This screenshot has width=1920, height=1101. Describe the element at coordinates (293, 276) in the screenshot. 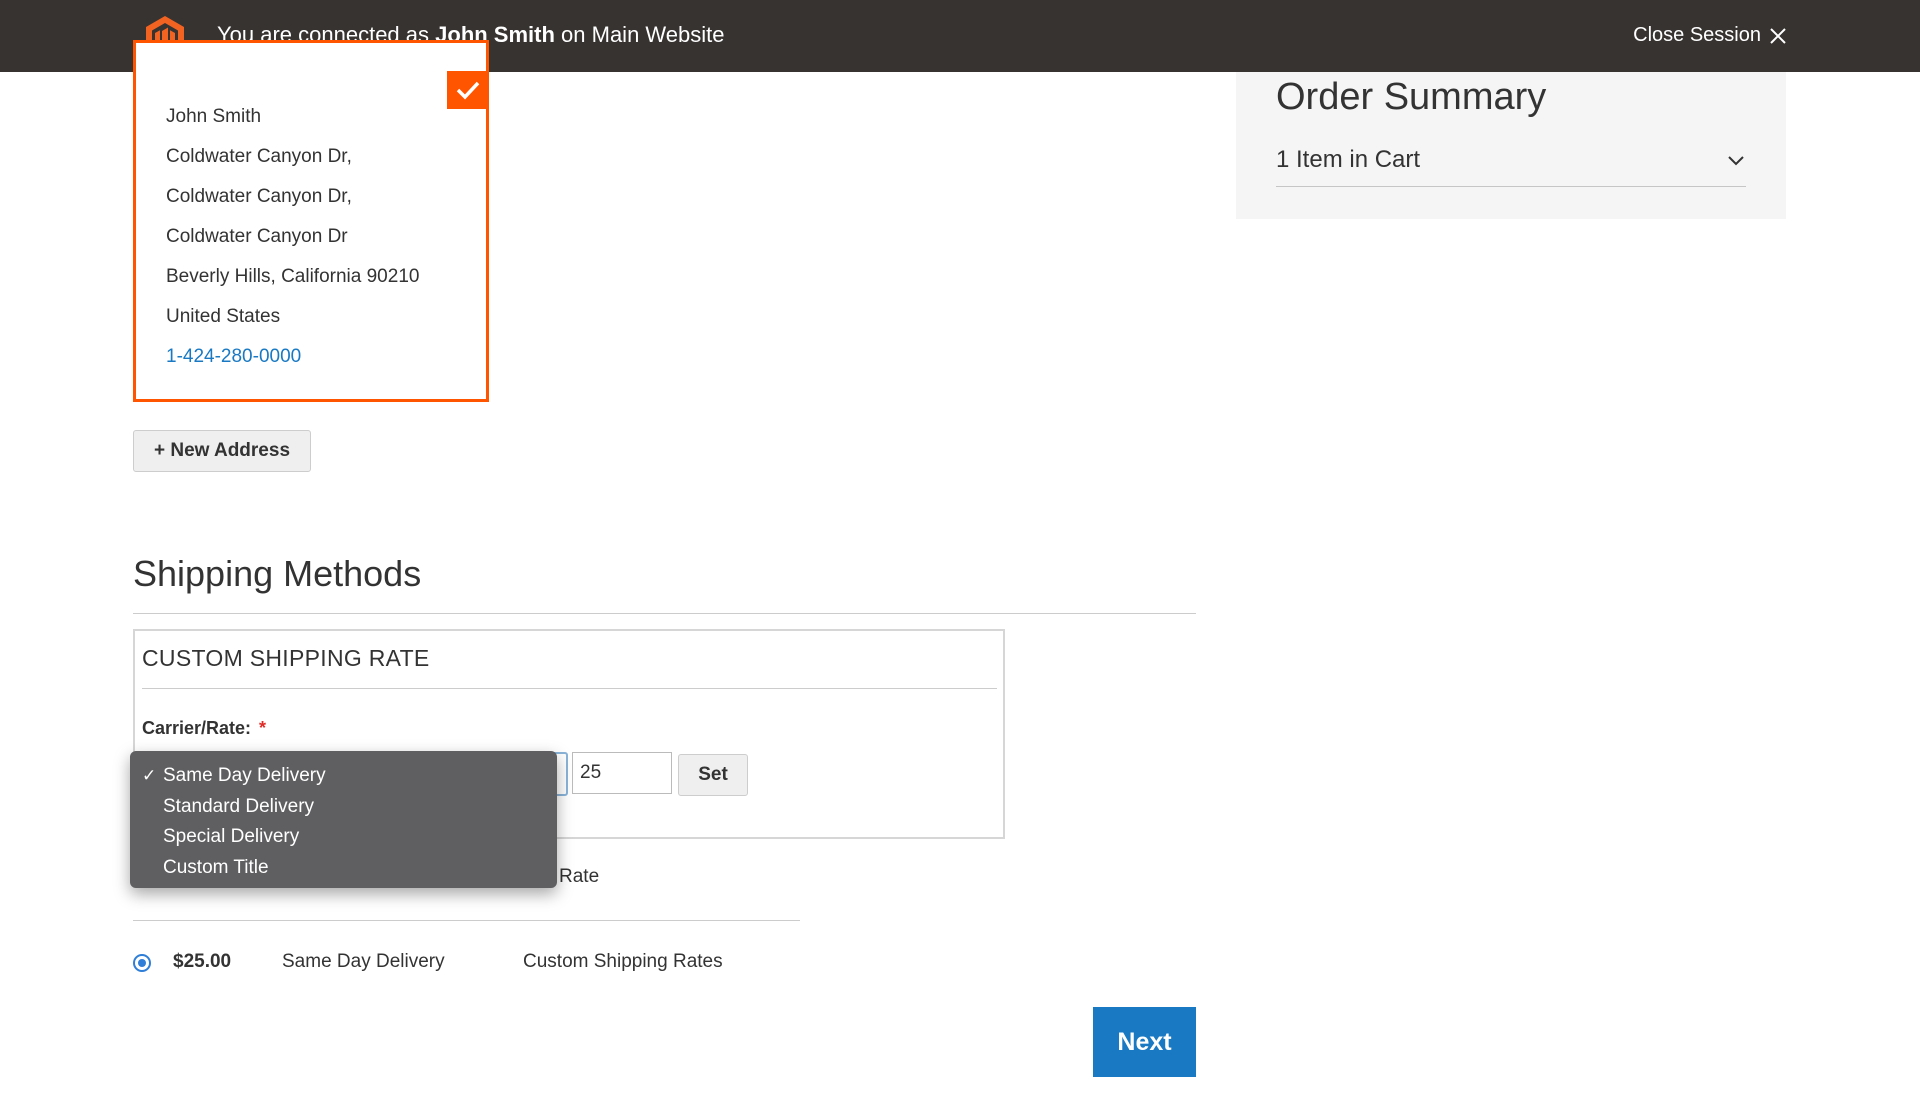

I see `address-line: Beverly Hills, California 90210` at that location.